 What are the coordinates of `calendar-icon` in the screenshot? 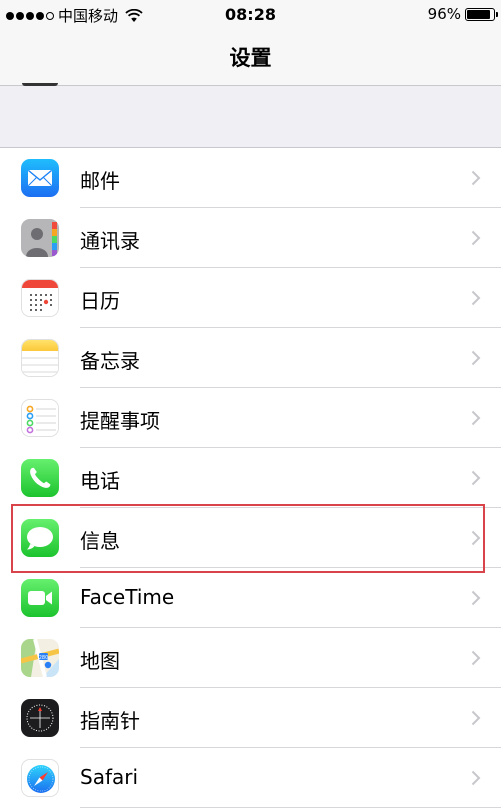 It's located at (40, 298).